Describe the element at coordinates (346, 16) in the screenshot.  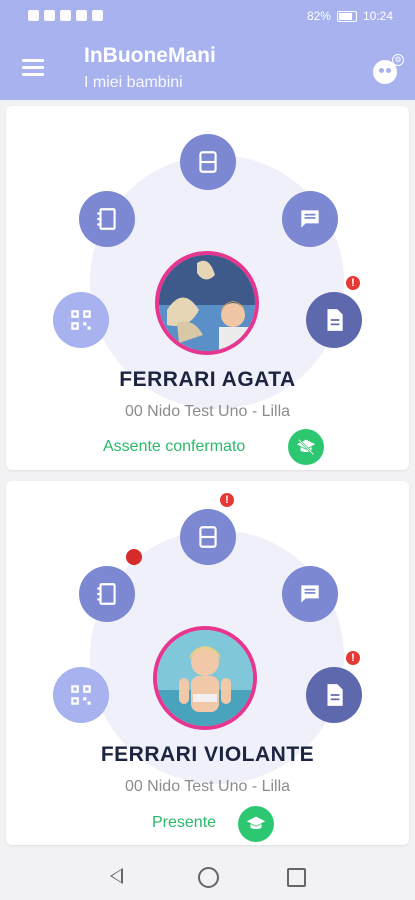
I see `battery-icon` at that location.